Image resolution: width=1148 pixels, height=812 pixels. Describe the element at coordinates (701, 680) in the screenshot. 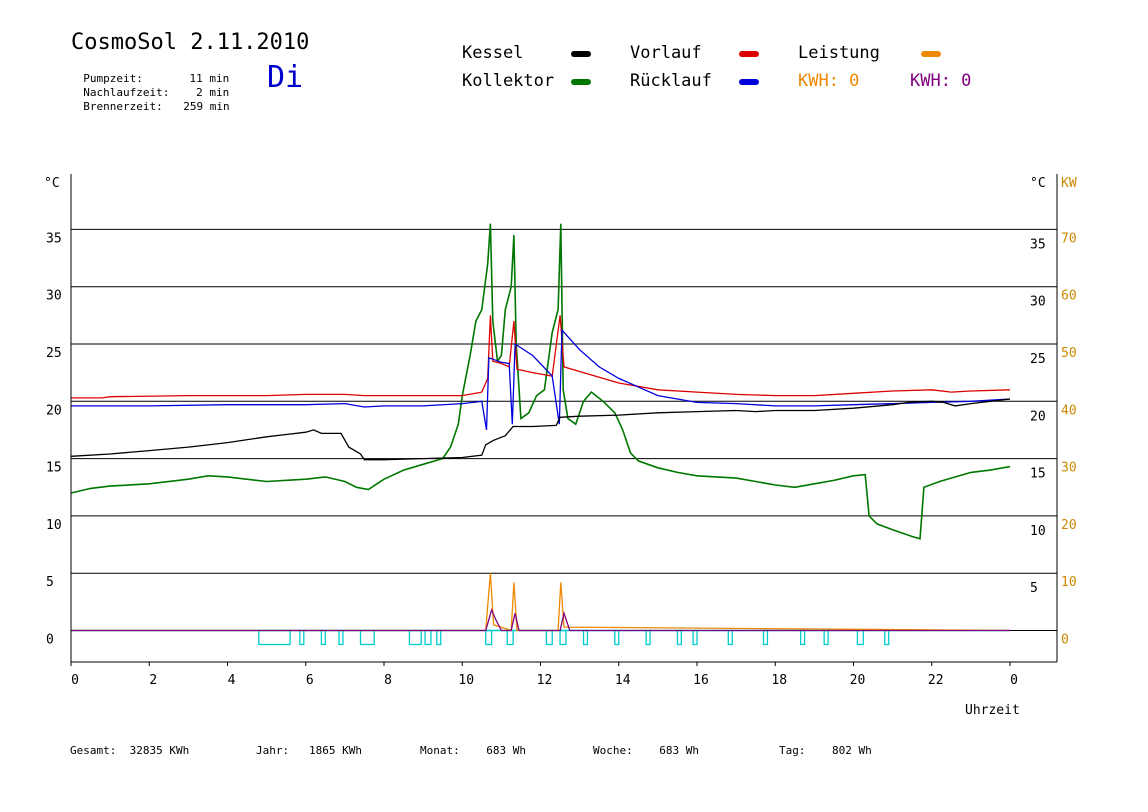

I see `x-tick-label: 16` at that location.